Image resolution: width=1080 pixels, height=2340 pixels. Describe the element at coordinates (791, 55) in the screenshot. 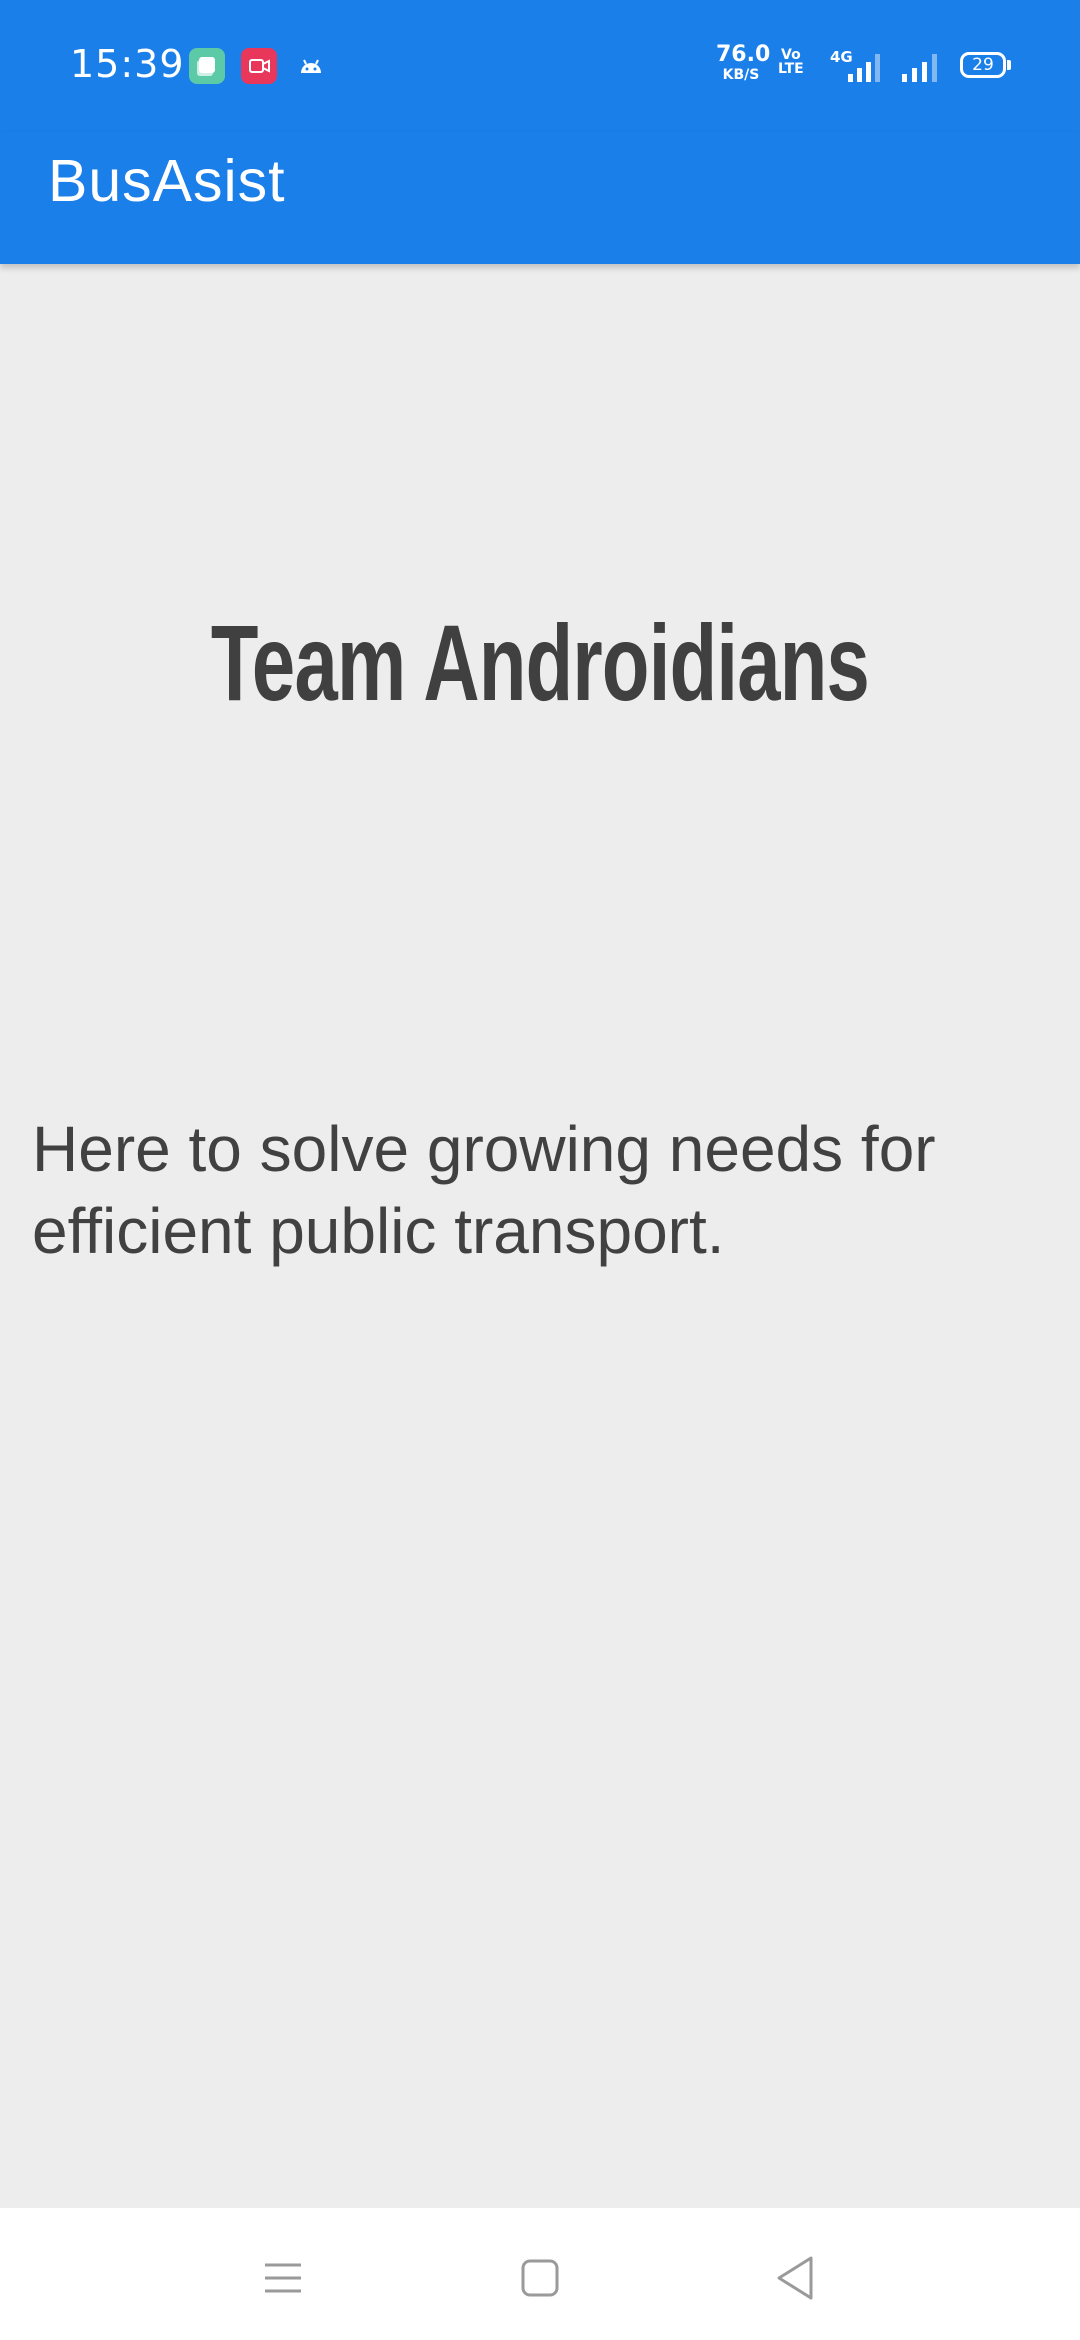

I see `volte-top-label: Vo` at that location.